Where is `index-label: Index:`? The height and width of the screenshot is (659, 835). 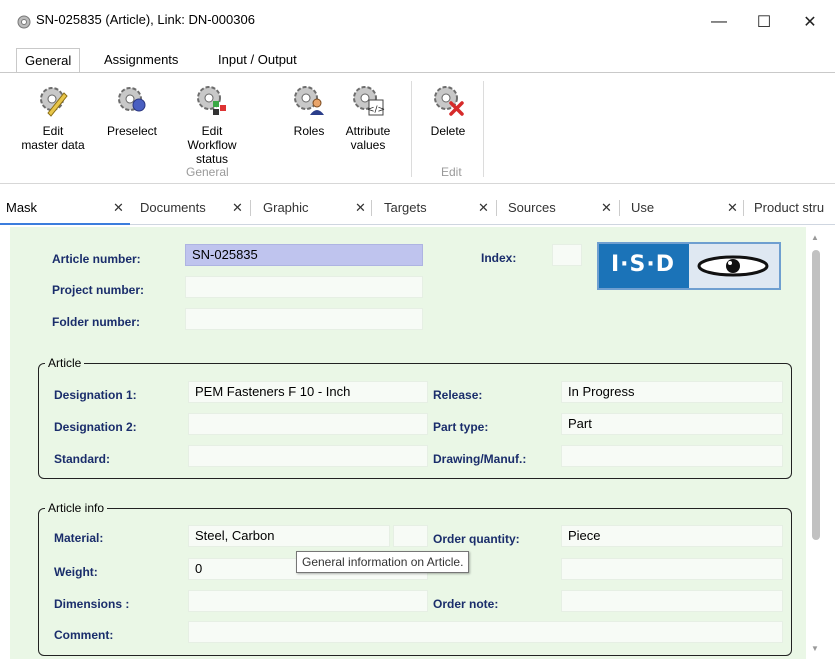 index-label: Index: is located at coordinates (499, 258).